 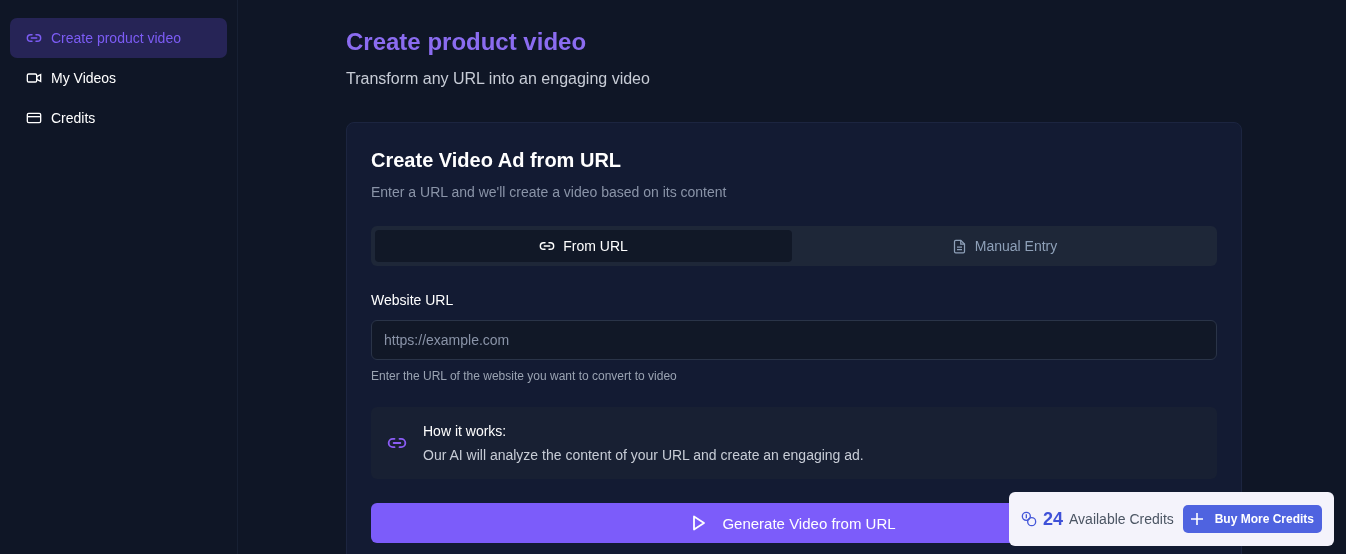 I want to click on page-subtitle: Transform any URL into an engaging video, so click(x=498, y=79).